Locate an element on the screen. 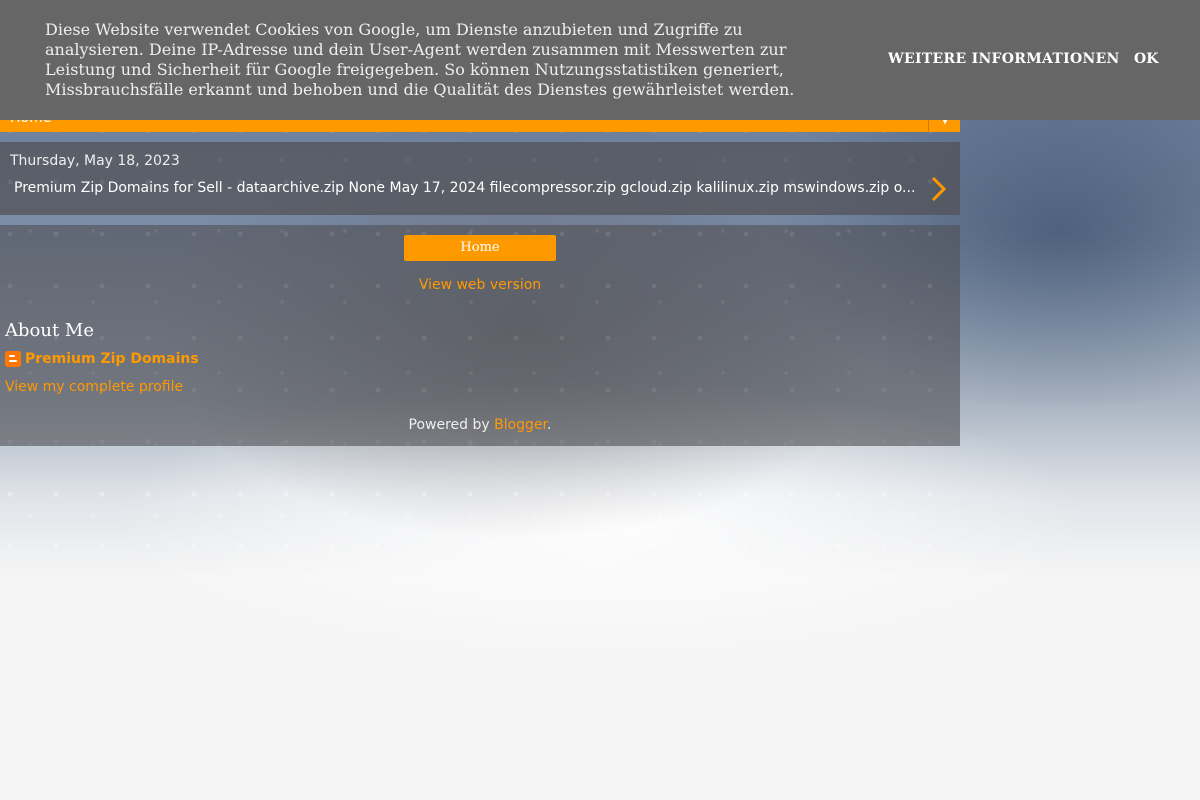 This screenshot has width=1200, height=800. chevron-right-icon is located at coordinates (938, 189).